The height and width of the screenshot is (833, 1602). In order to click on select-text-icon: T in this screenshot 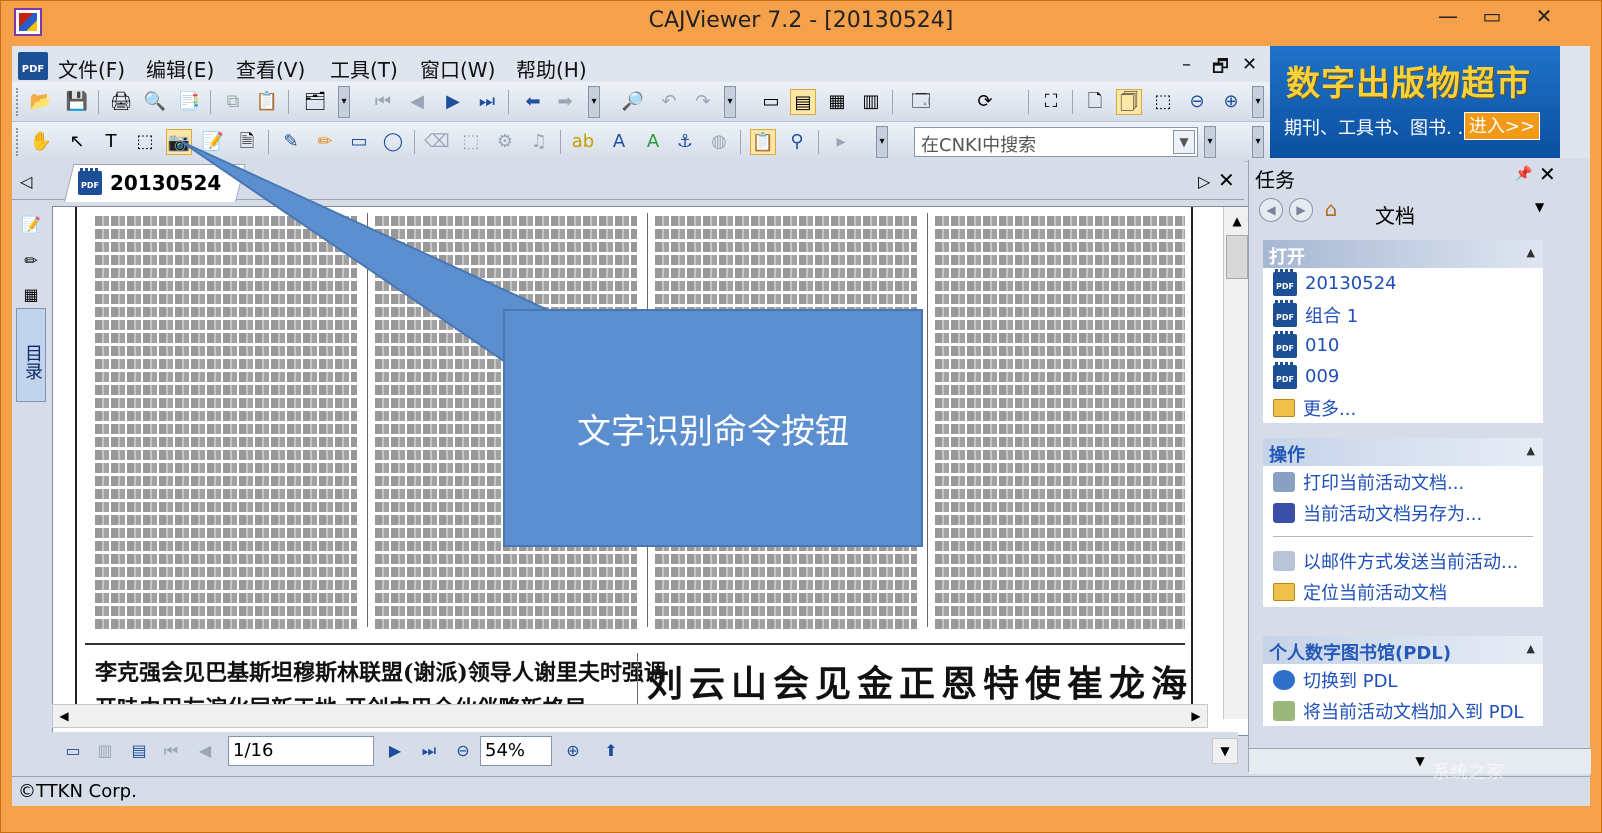, I will do `click(111, 142)`.